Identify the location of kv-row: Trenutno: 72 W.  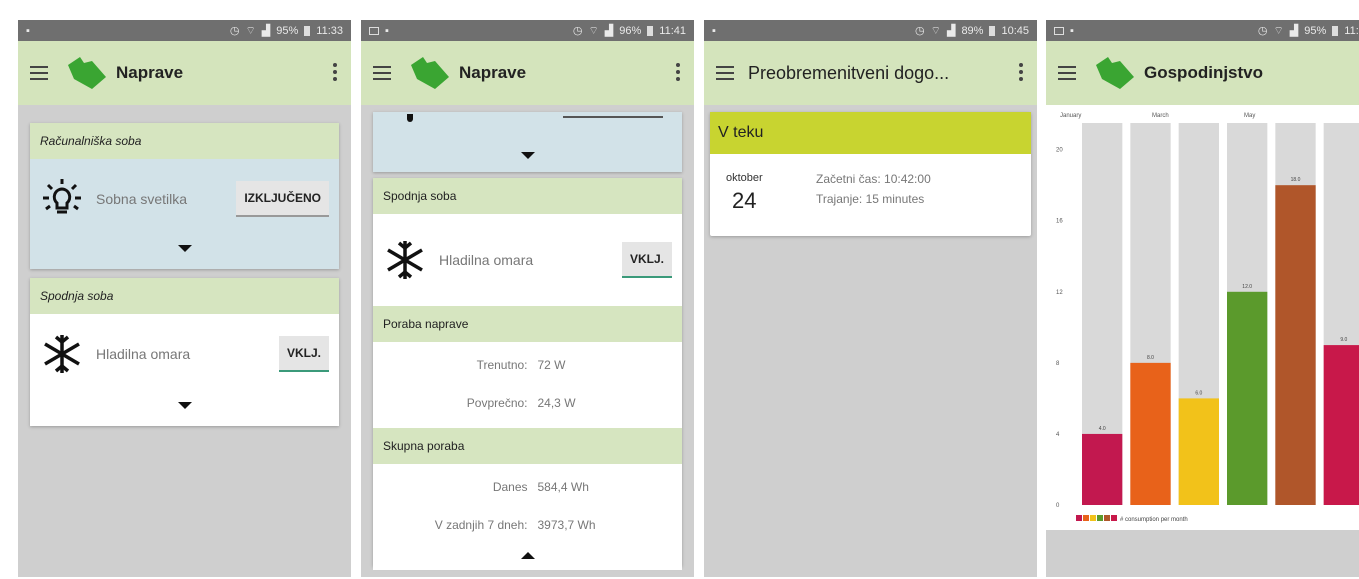
(527, 365).